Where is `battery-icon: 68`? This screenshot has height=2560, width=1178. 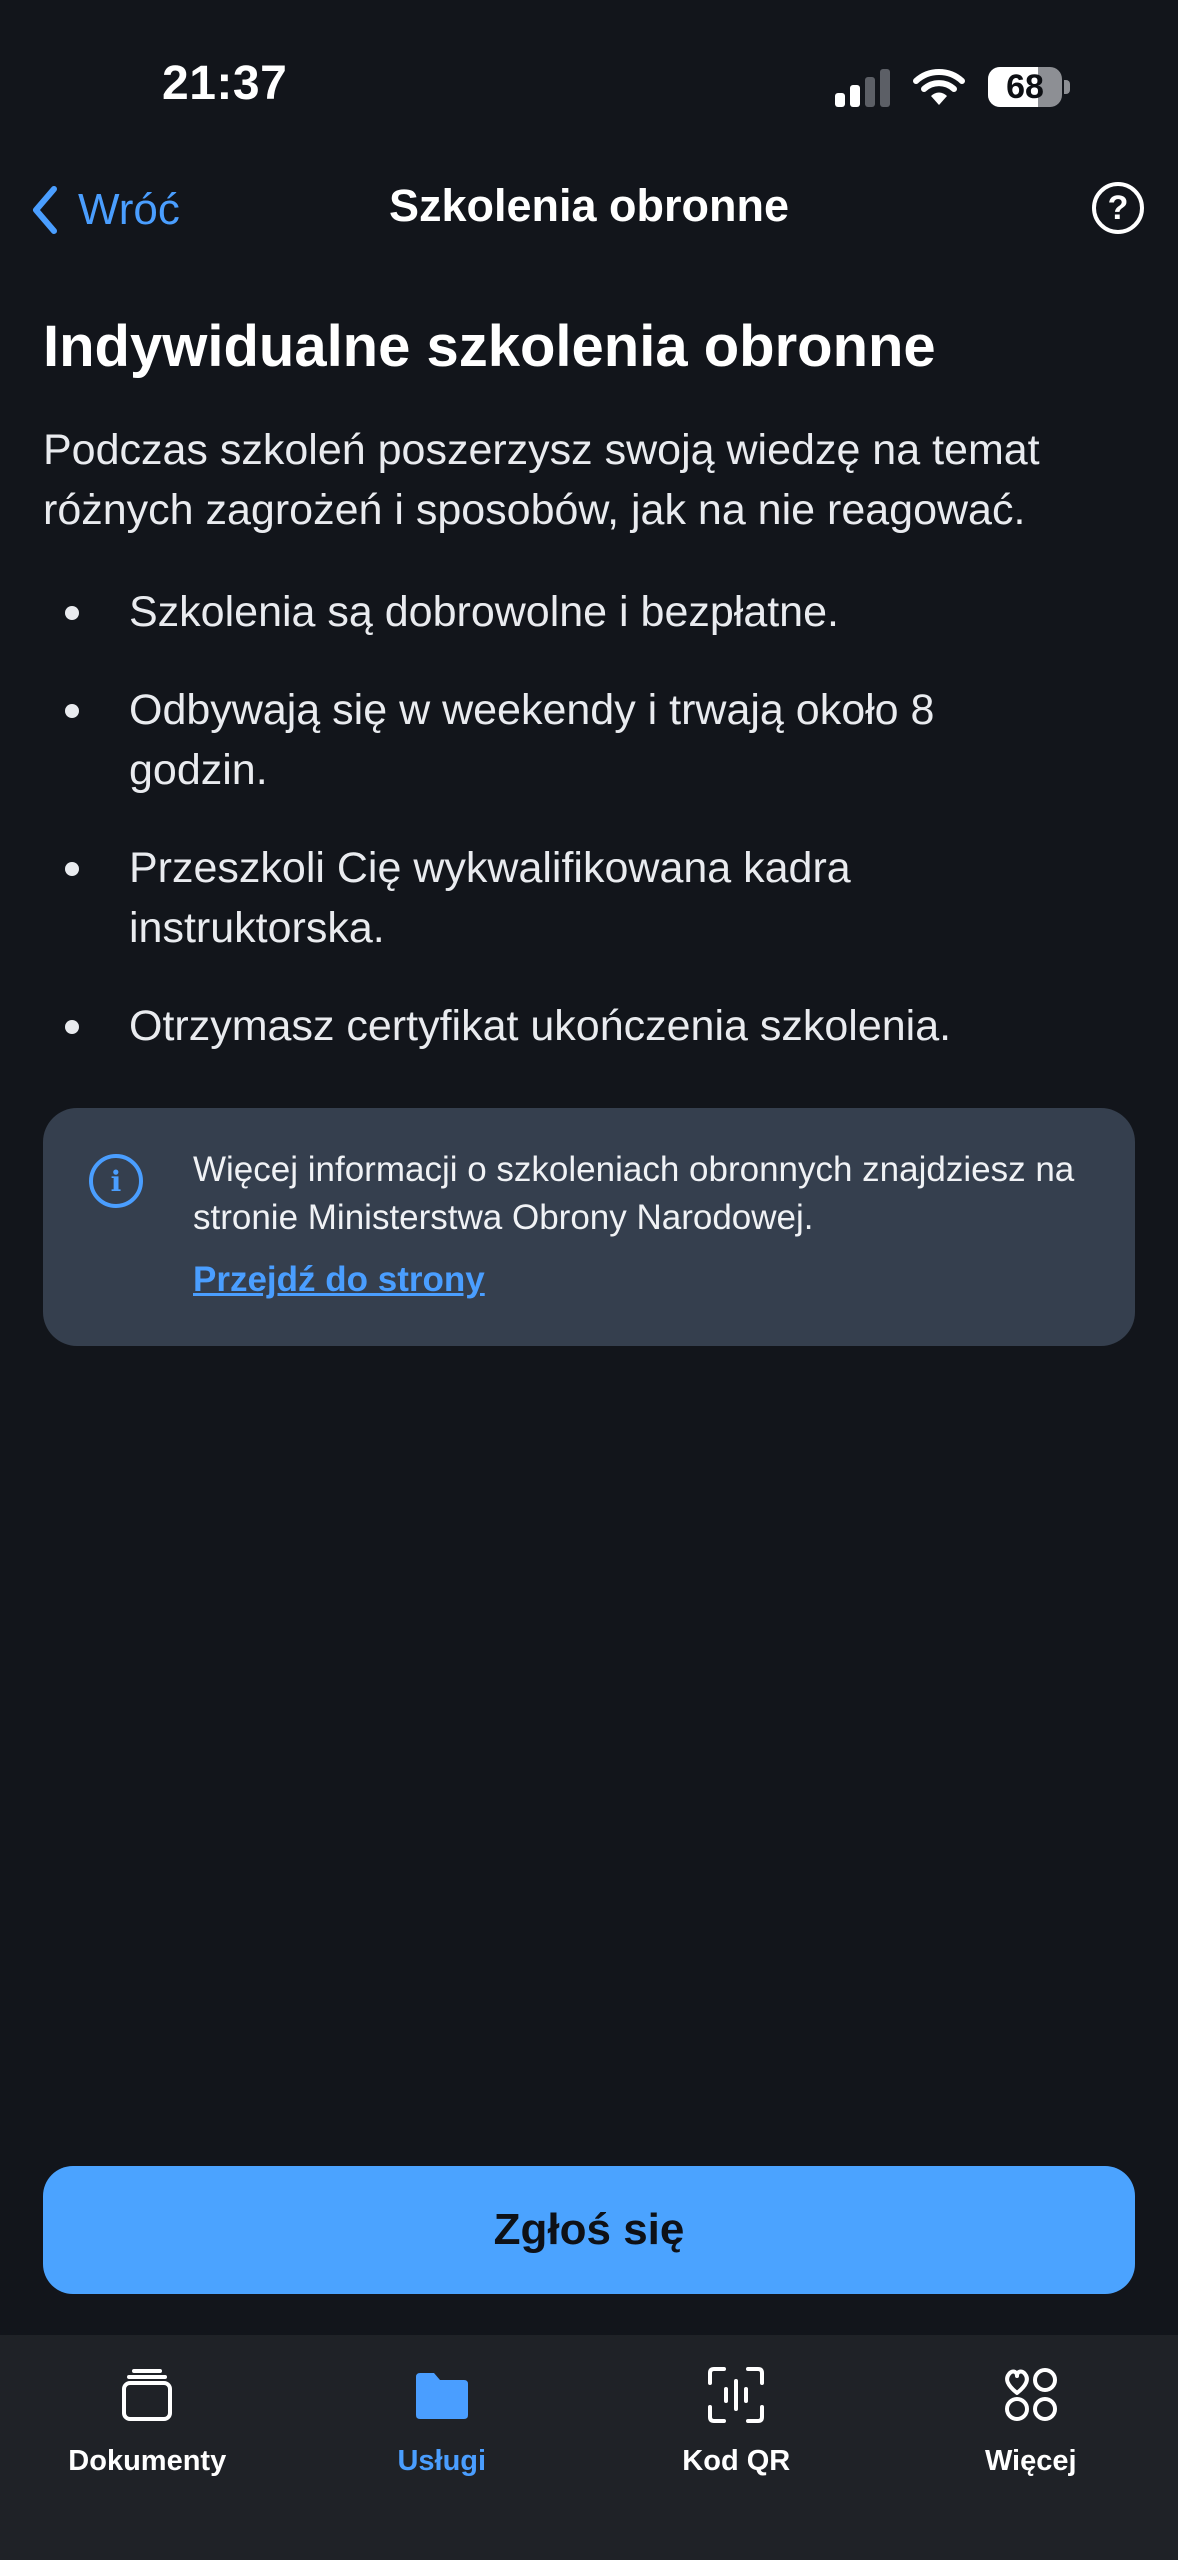
battery-icon: 68 is located at coordinates (1025, 87).